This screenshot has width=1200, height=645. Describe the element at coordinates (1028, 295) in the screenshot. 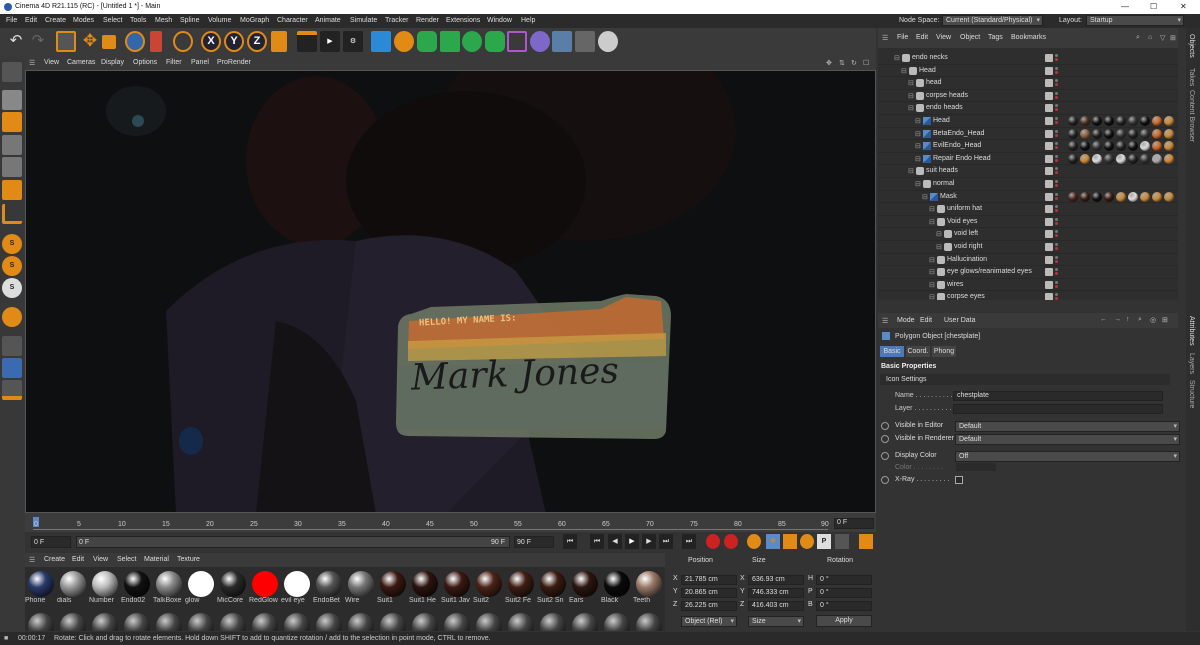

I see `object-row: ⊟ corpse eyes` at that location.